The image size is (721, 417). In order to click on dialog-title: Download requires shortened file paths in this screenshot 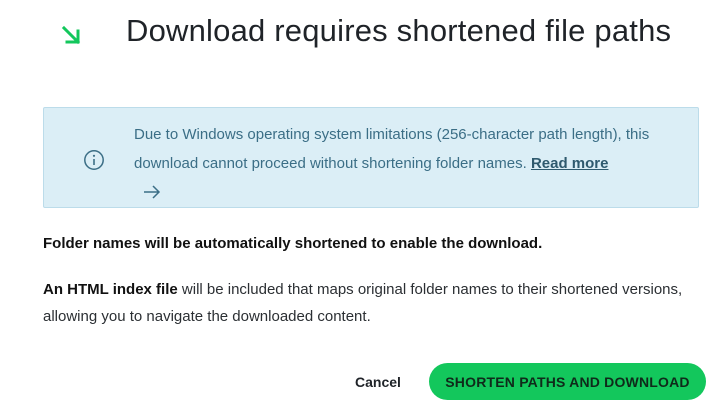, I will do `click(399, 30)`.